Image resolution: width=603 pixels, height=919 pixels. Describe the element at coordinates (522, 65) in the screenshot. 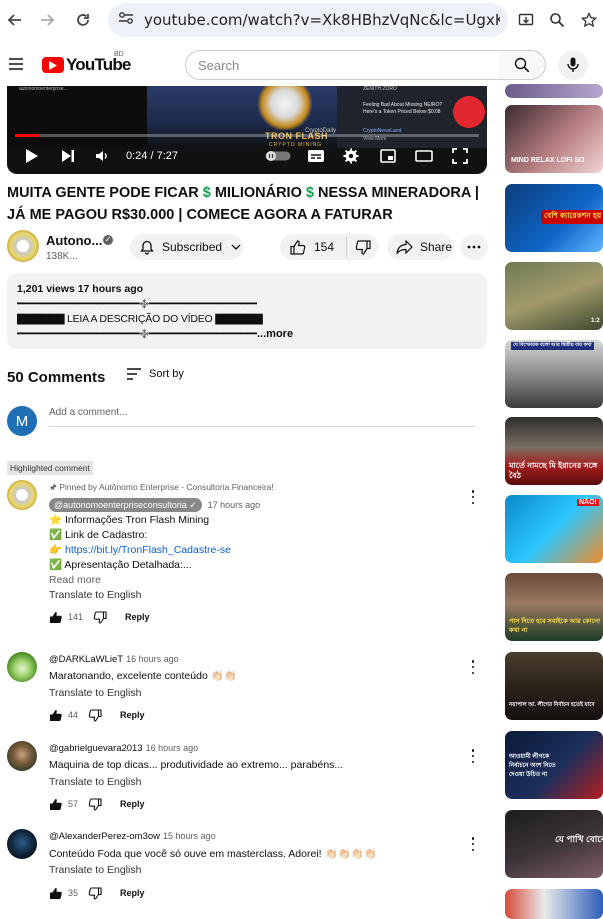

I see `search-button` at that location.